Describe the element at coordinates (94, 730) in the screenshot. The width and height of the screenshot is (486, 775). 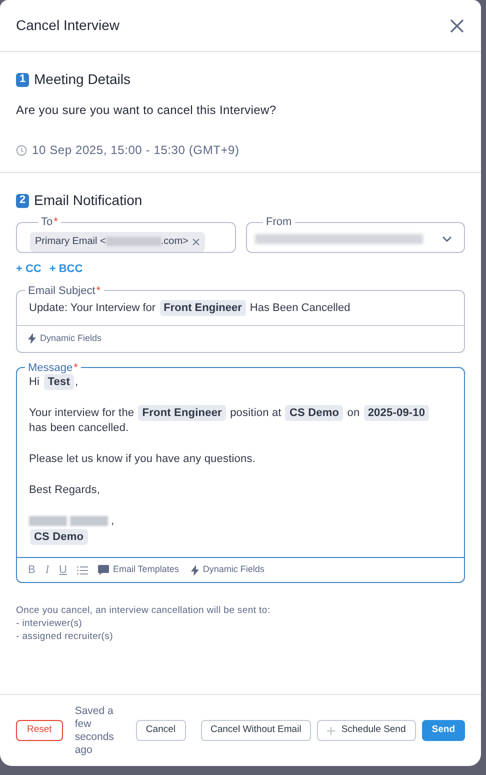
I see `save-status: Saved a few seconds ago` at that location.